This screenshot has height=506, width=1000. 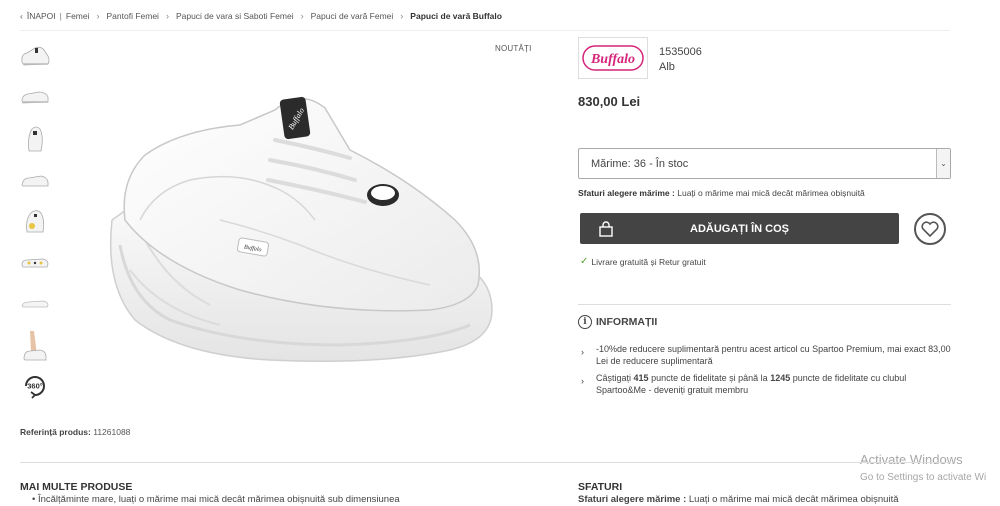 What do you see at coordinates (600, 487) in the screenshot?
I see `advice-heading: SFATURI` at bounding box center [600, 487].